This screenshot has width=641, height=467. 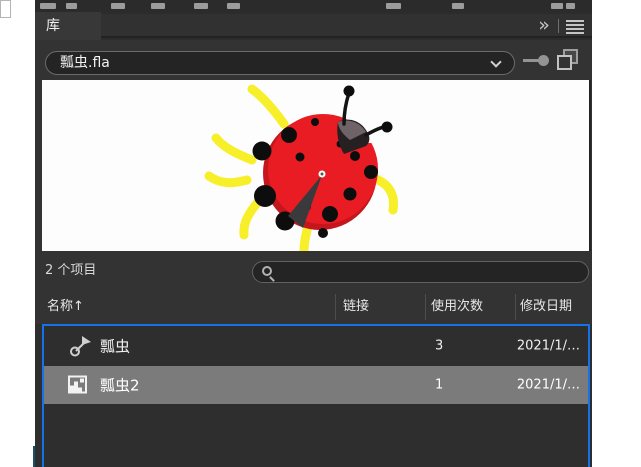 I want to click on document-dropdown: 瓢虫.fla, so click(x=280, y=63).